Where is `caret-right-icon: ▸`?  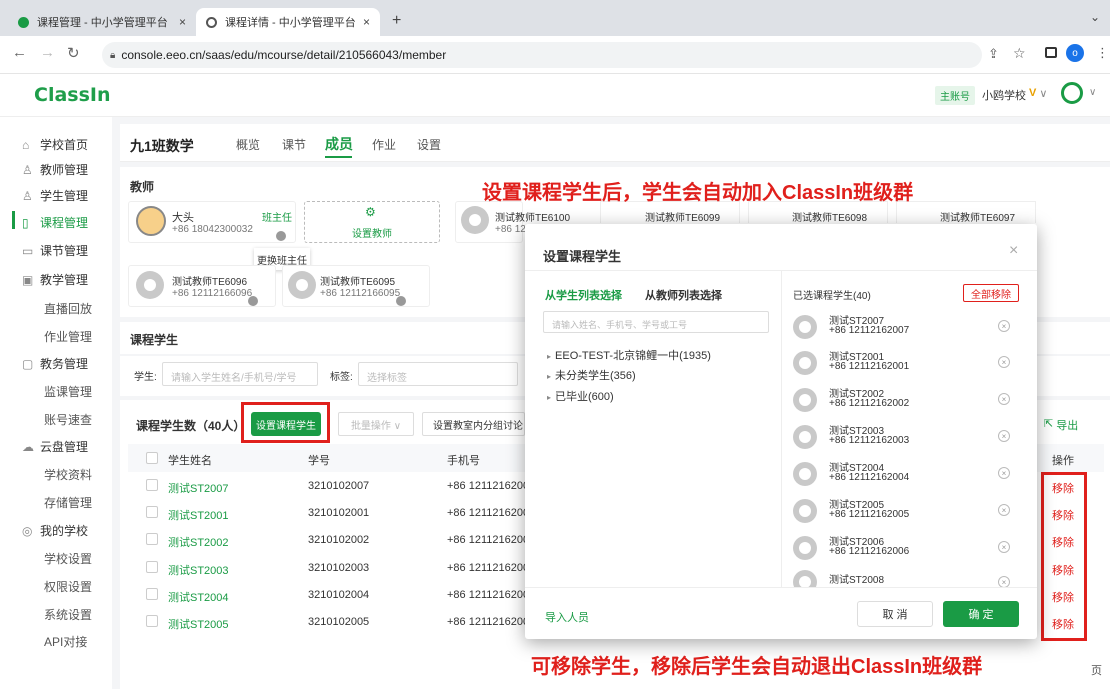
caret-right-icon: ▸ is located at coordinates (549, 397).